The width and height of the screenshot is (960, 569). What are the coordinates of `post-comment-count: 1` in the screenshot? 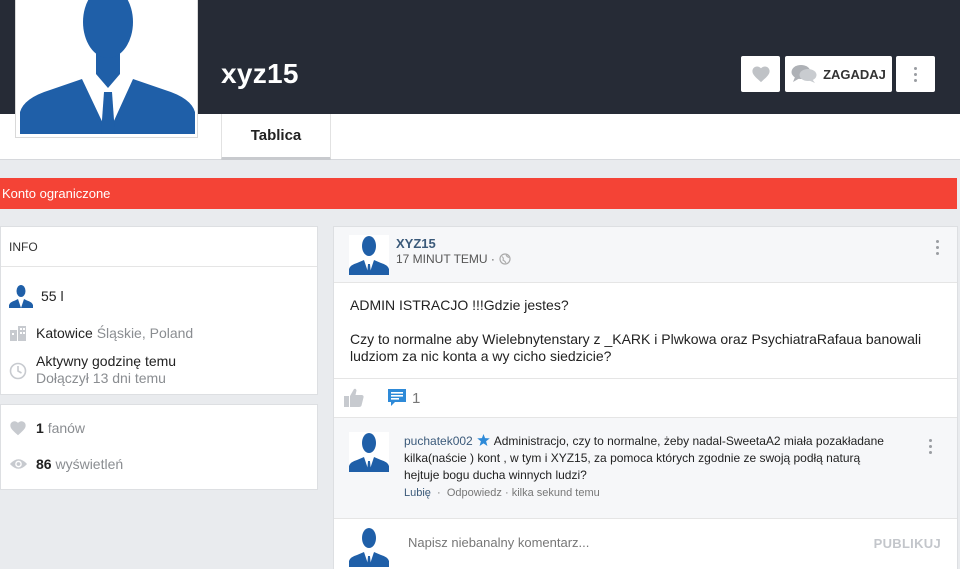 It's located at (416, 398).